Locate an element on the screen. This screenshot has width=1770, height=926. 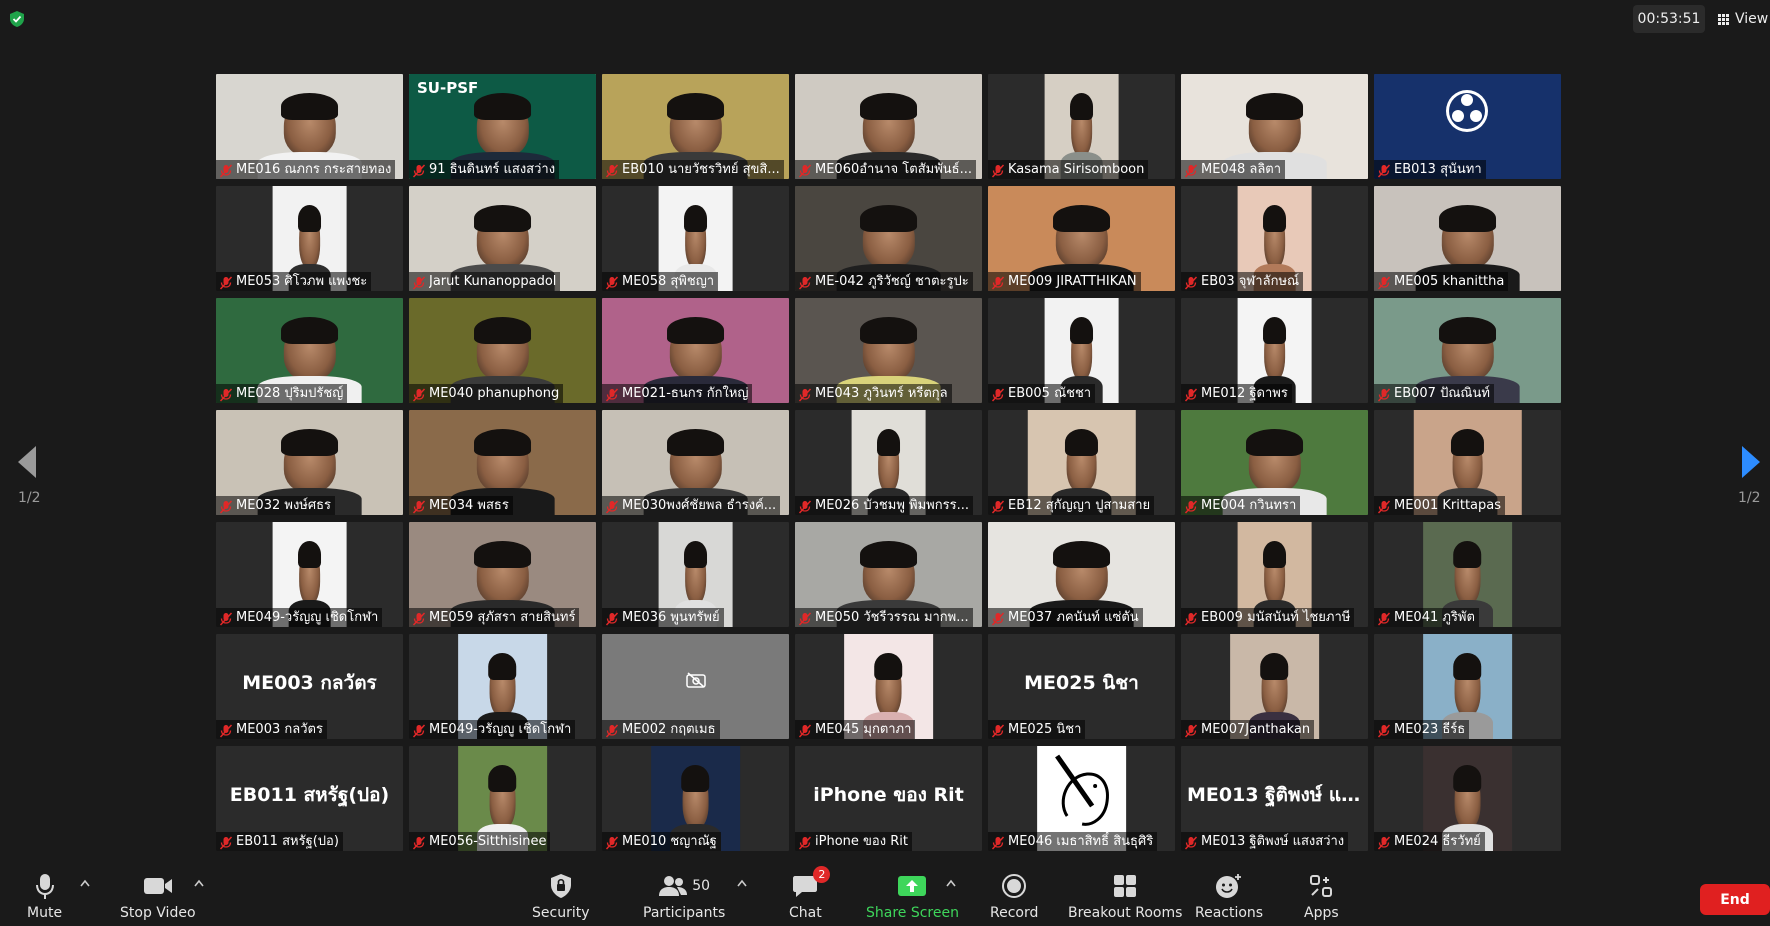
mute-label: Mute is located at coordinates (45, 913).